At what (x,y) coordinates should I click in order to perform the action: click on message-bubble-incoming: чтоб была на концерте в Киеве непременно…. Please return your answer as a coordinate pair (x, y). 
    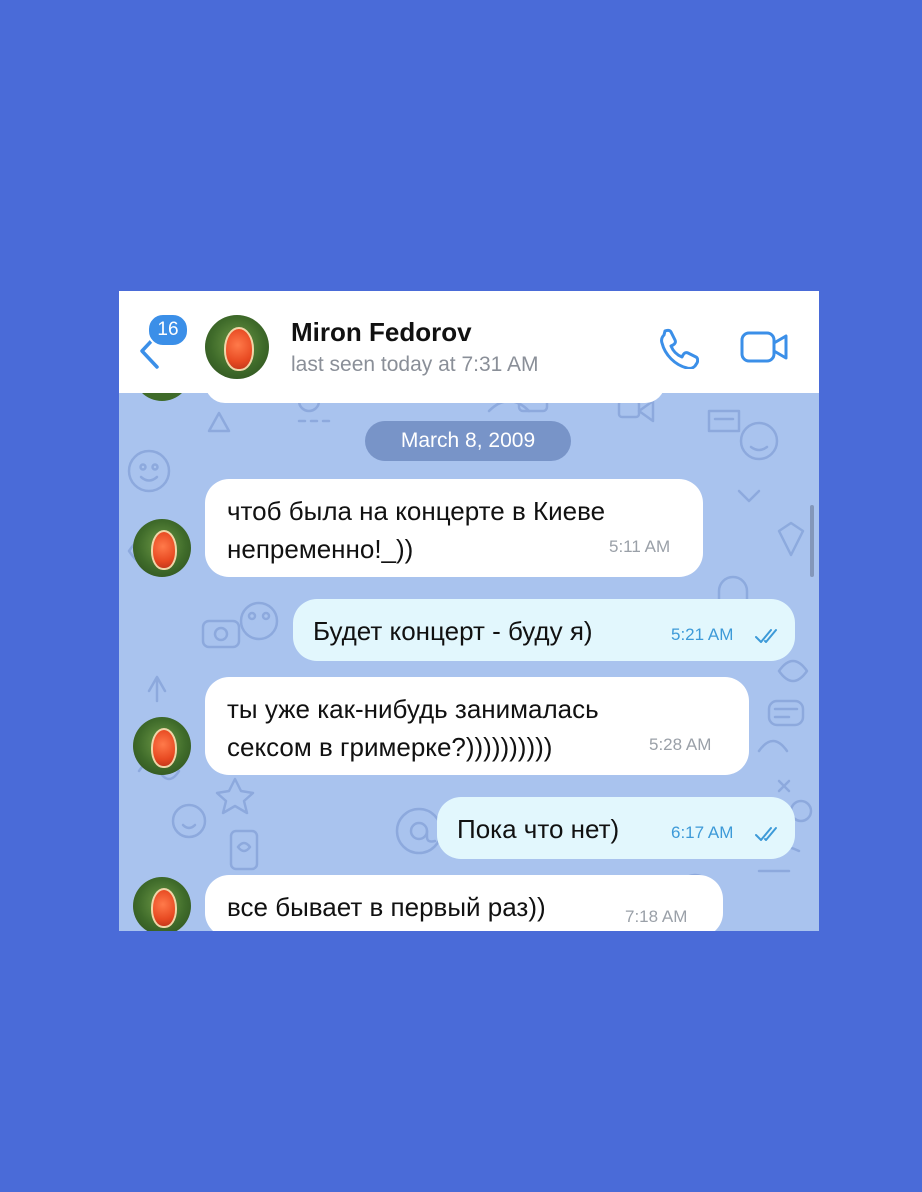
    Looking at the image, I should click on (454, 528).